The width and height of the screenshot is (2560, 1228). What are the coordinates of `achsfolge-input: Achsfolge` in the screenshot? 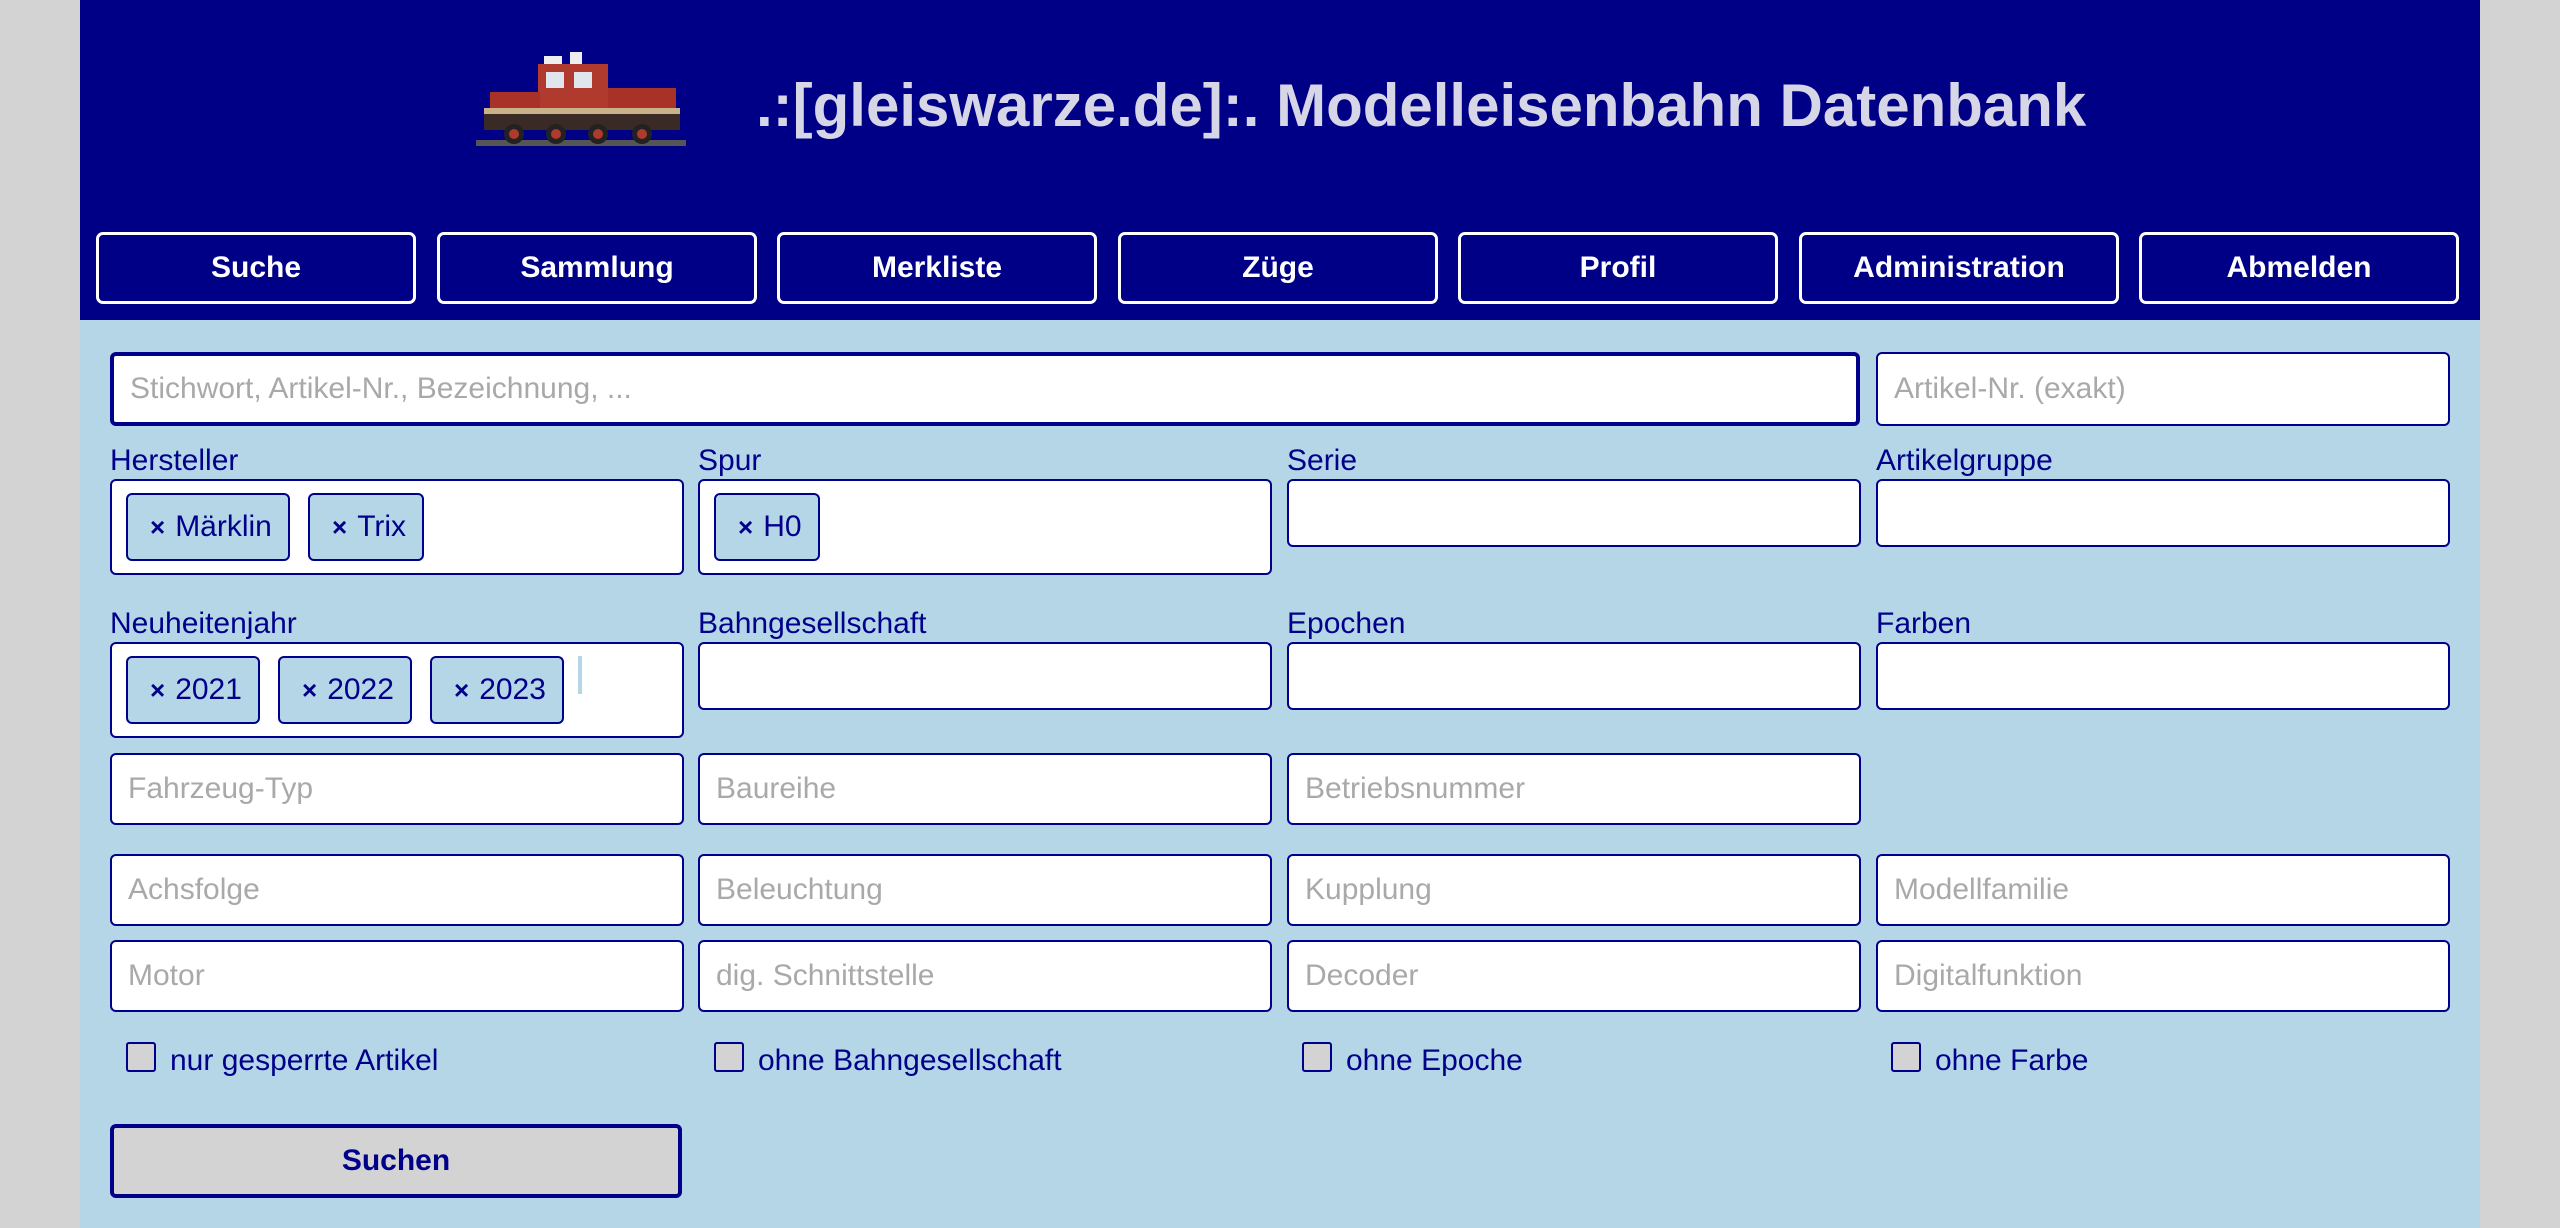 It's located at (397, 890).